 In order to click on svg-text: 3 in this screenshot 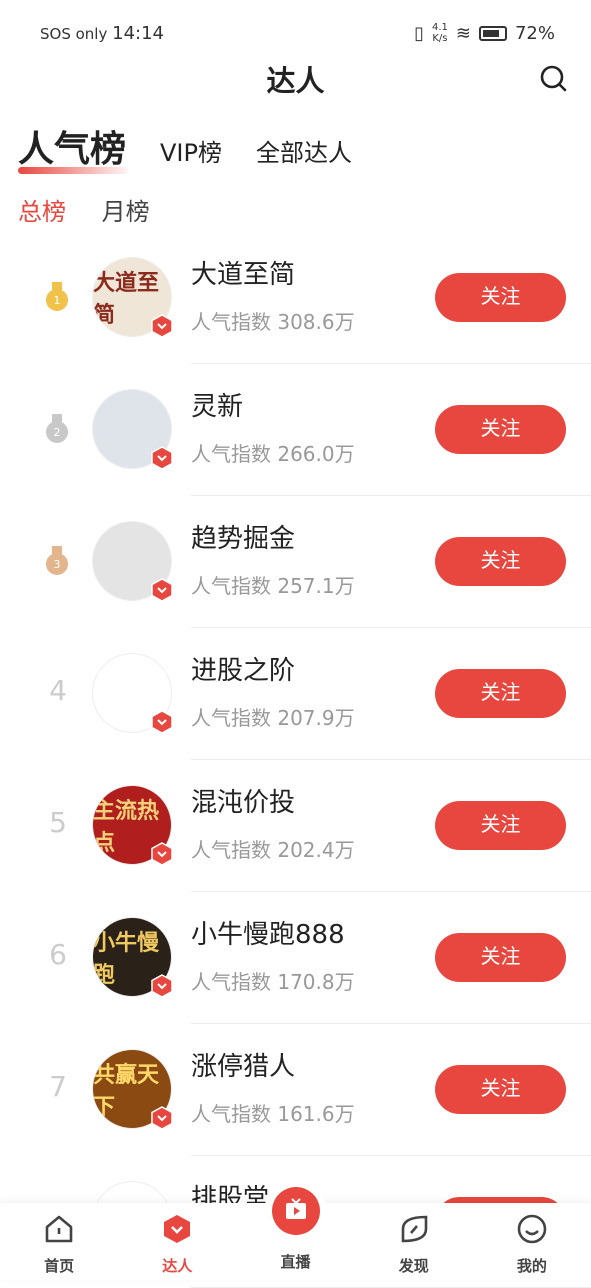, I will do `click(57, 564)`.